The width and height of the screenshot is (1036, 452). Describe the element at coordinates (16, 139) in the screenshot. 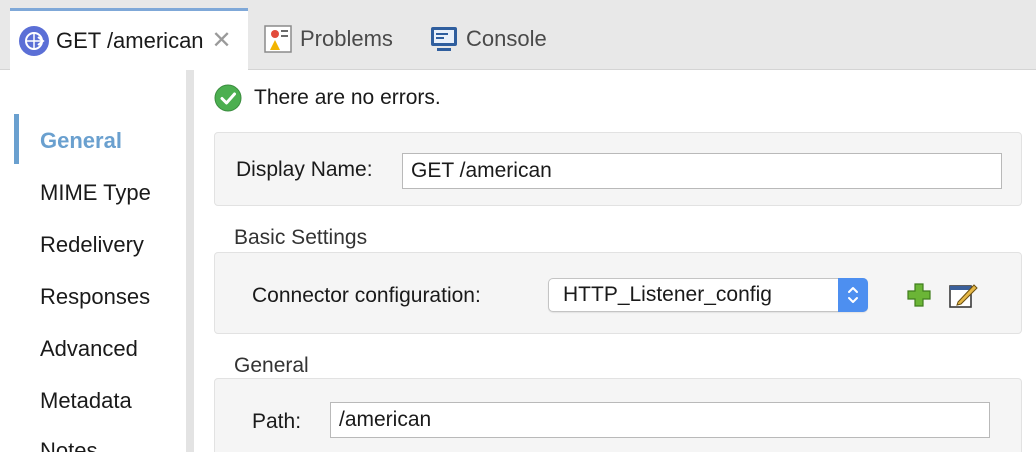

I see `active-nav-indicator` at that location.